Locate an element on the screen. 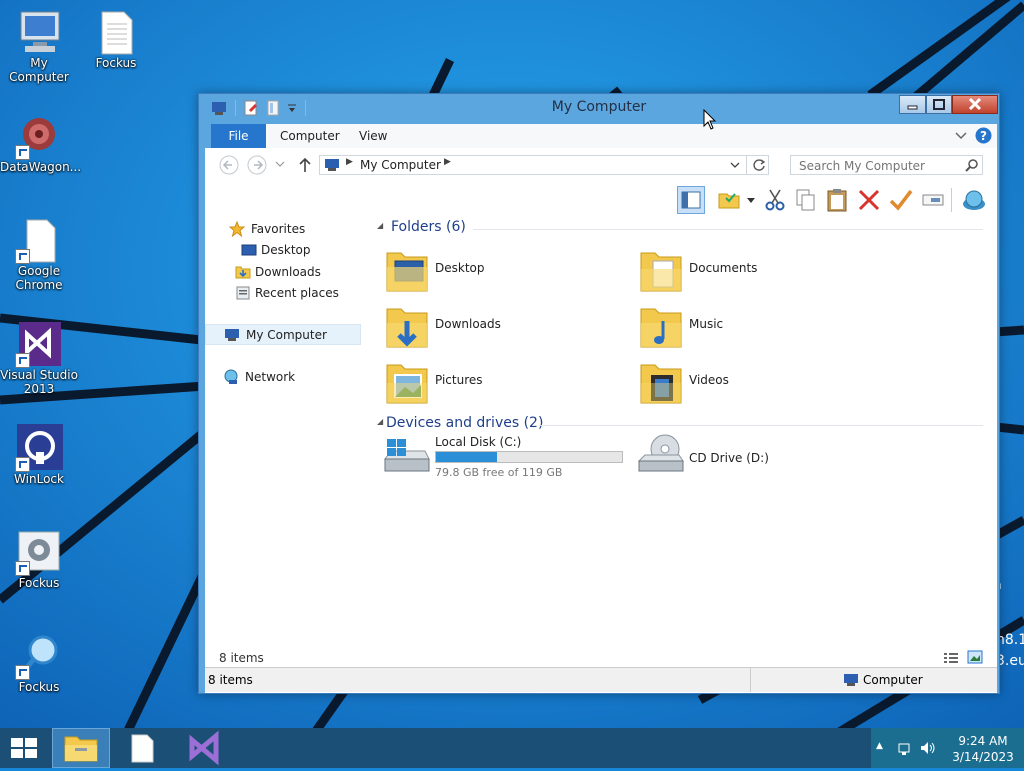 The height and width of the screenshot is (771, 1024). folder-item: Desktop is located at coordinates (500, 272).